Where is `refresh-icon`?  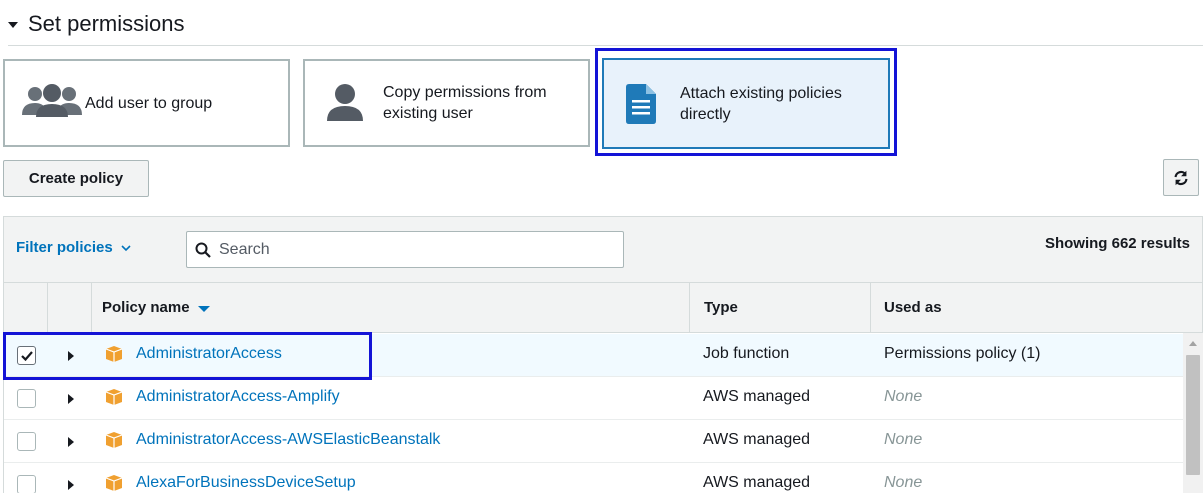 refresh-icon is located at coordinates (1181, 177).